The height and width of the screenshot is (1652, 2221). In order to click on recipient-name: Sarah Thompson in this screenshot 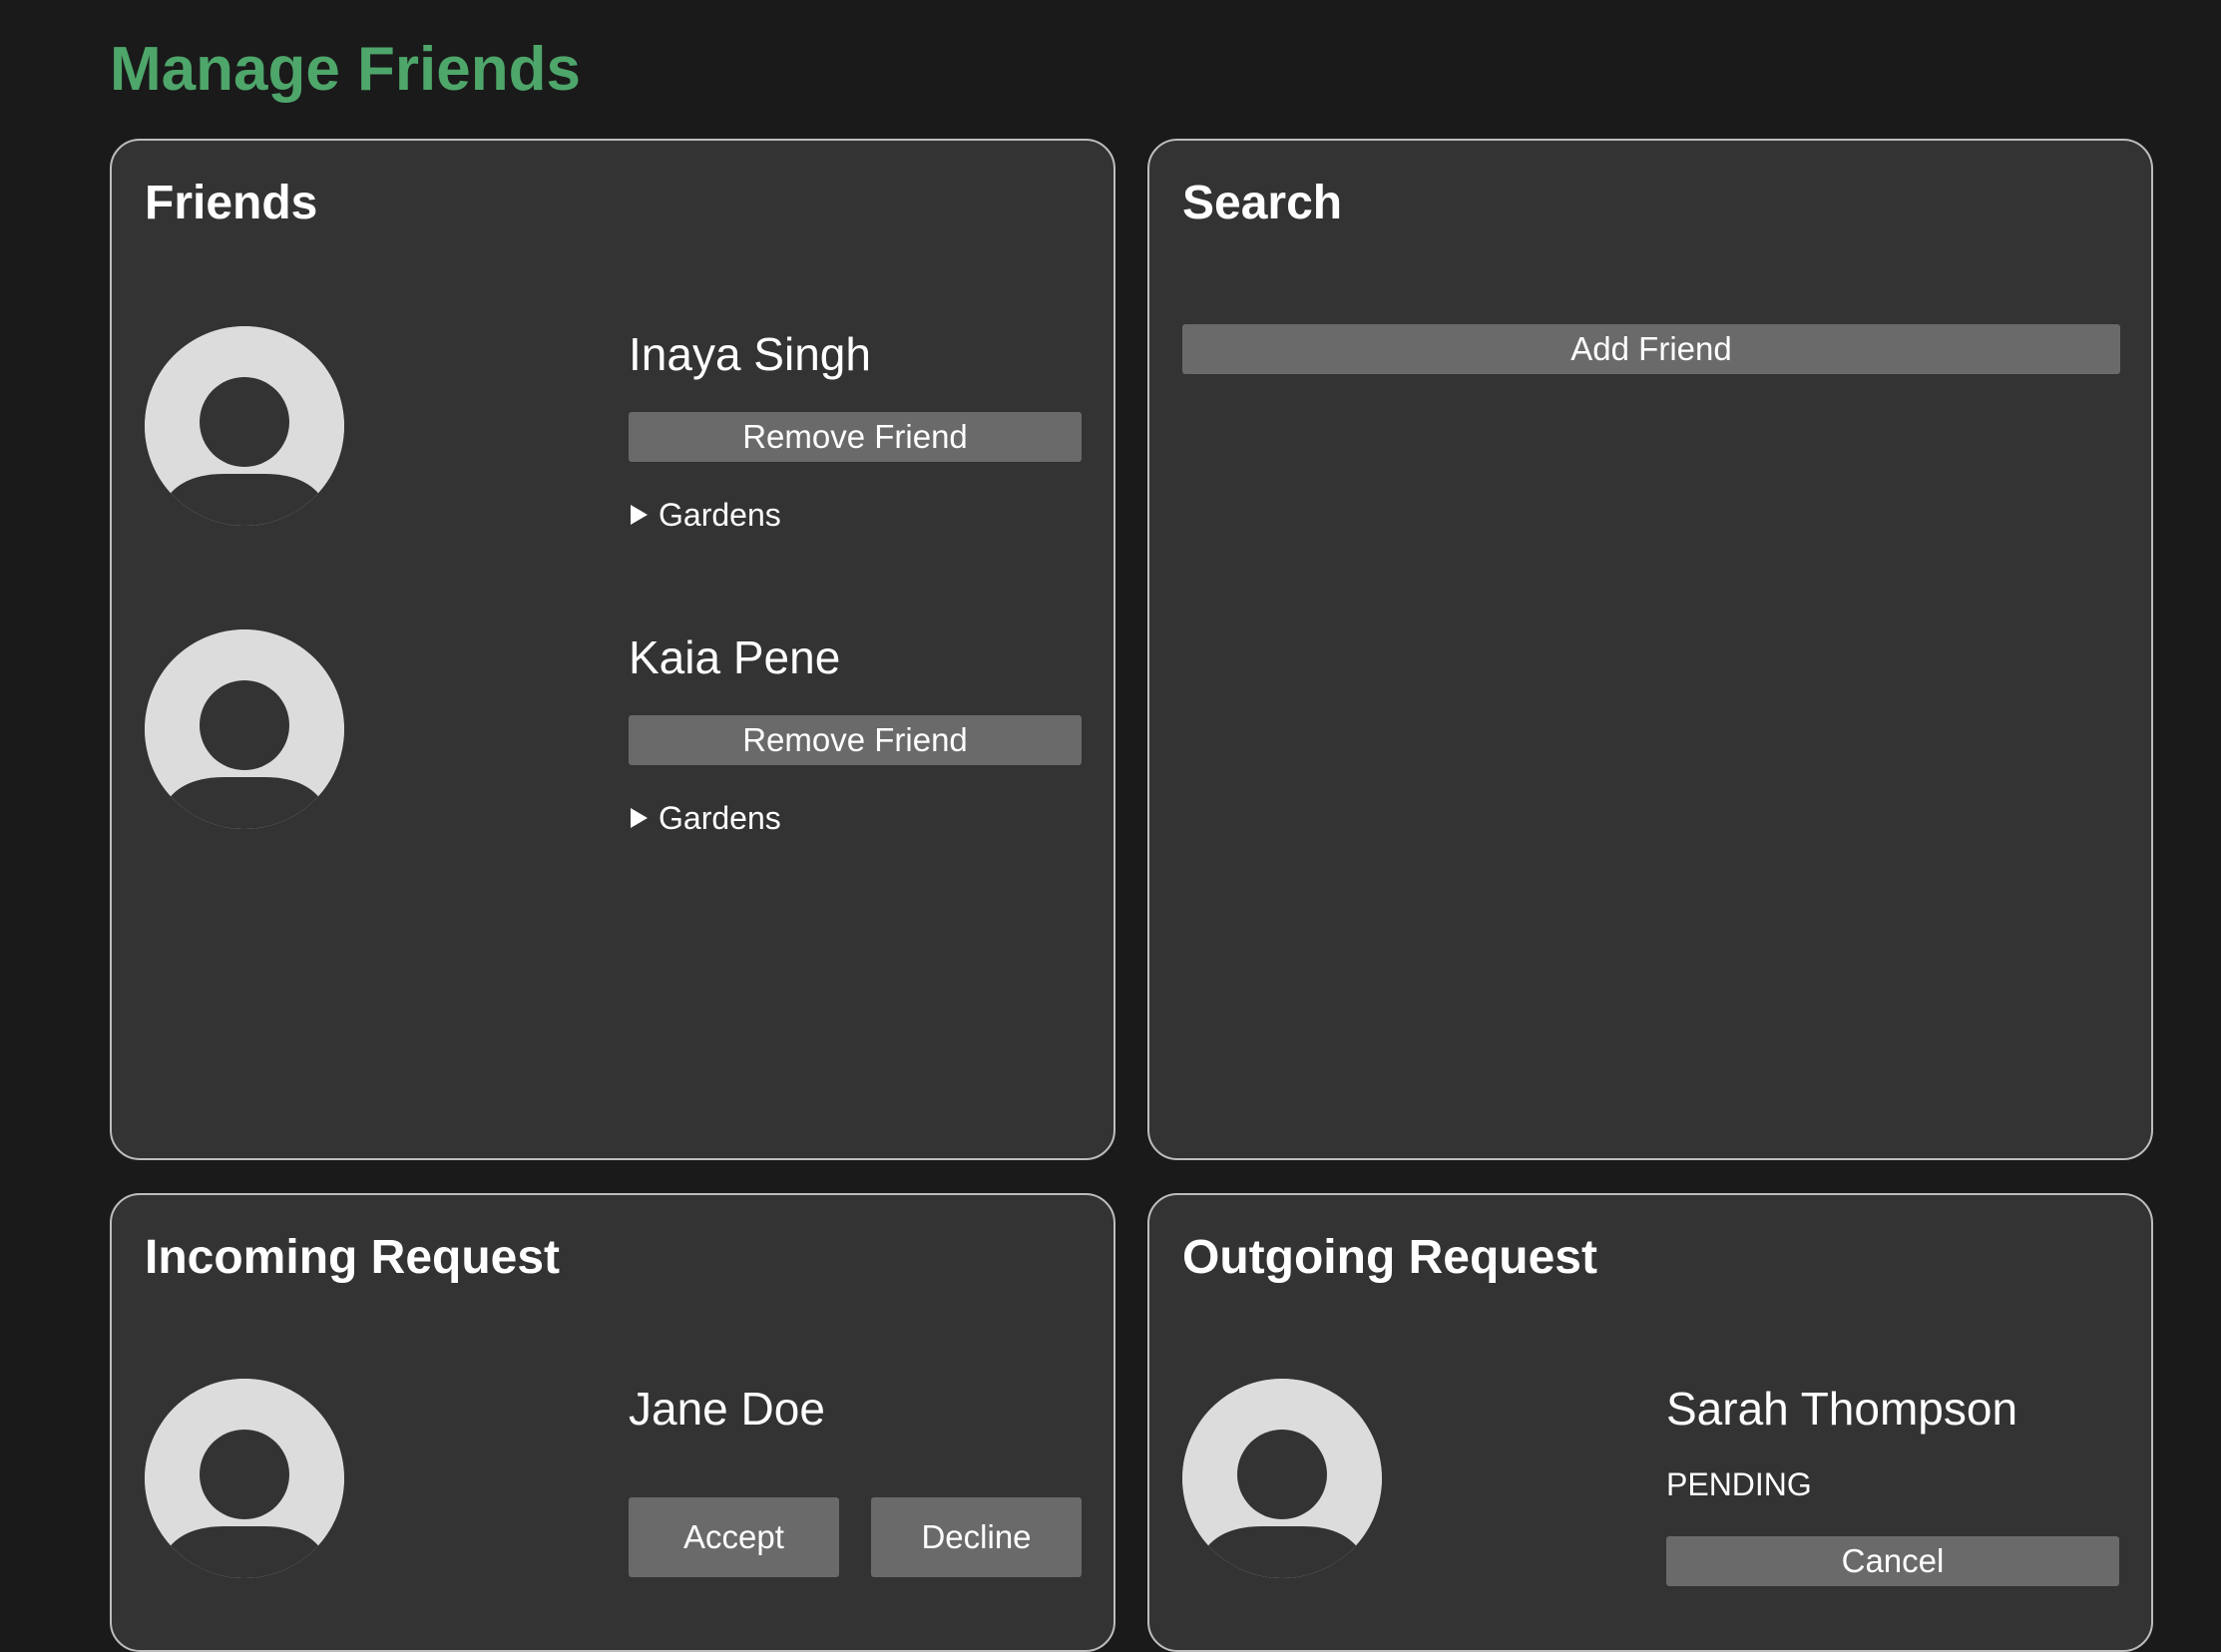, I will do `click(1842, 1409)`.